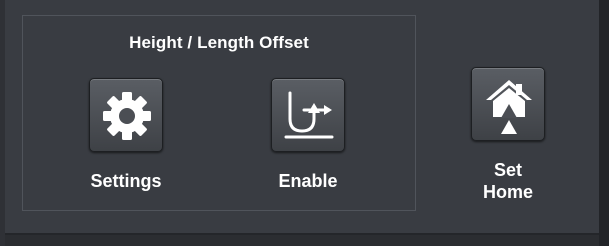 The width and height of the screenshot is (609, 246). What do you see at coordinates (308, 181) in the screenshot?
I see `enable-label: Enable` at bounding box center [308, 181].